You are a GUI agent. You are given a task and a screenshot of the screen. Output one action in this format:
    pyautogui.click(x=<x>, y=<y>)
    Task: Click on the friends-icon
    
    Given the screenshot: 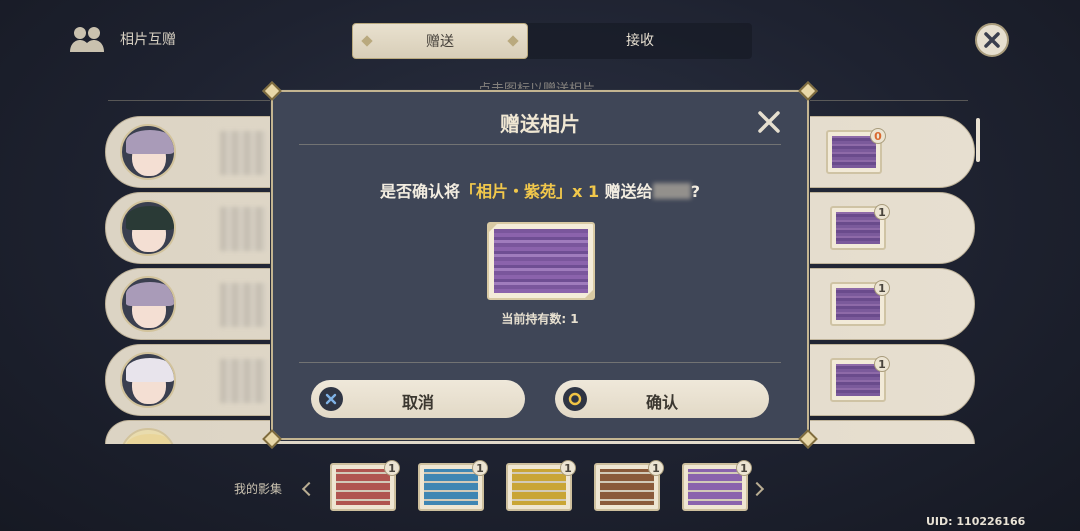 What is the action you would take?
    pyautogui.click(x=87, y=39)
    